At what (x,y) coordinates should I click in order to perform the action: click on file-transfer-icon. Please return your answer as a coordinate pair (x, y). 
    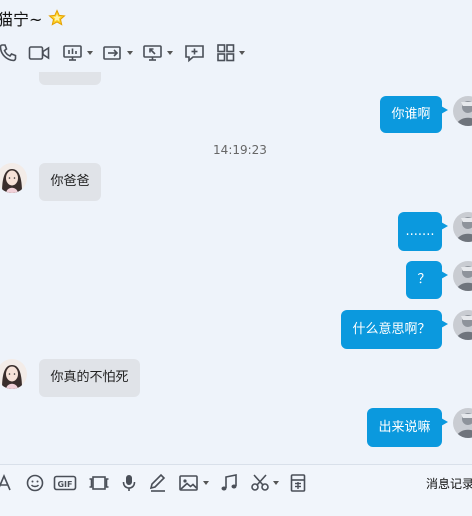
    Looking at the image, I should click on (117, 53).